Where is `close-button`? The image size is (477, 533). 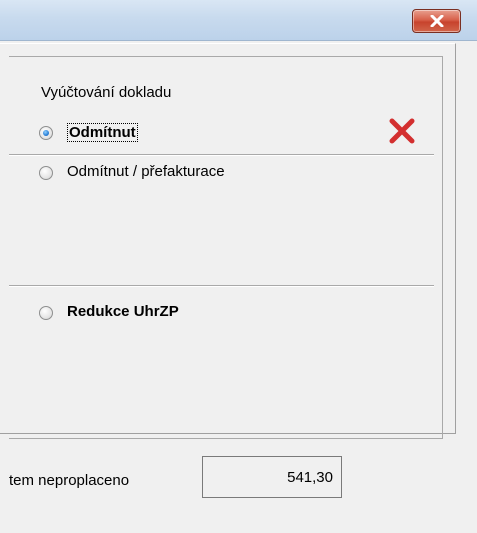 close-button is located at coordinates (436, 21).